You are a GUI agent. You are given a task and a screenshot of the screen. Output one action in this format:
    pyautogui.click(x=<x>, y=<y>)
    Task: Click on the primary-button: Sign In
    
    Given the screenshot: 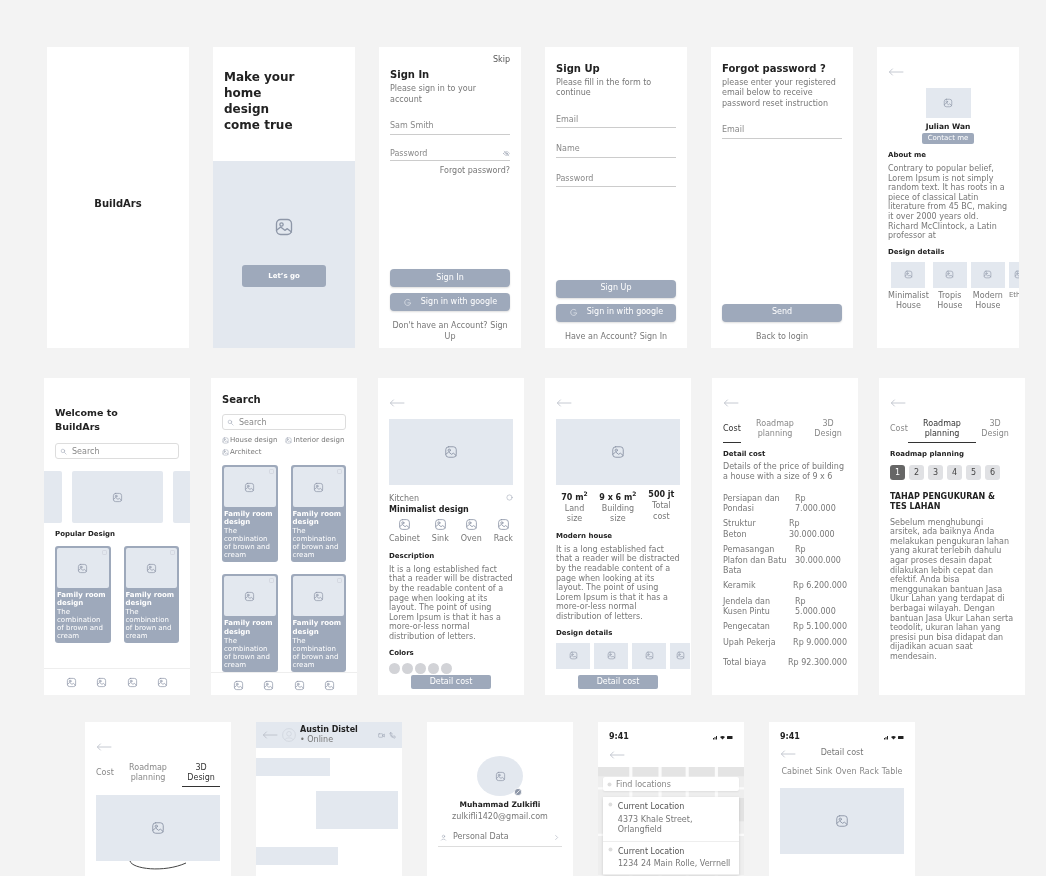 What is the action you would take?
    pyautogui.click(x=450, y=278)
    